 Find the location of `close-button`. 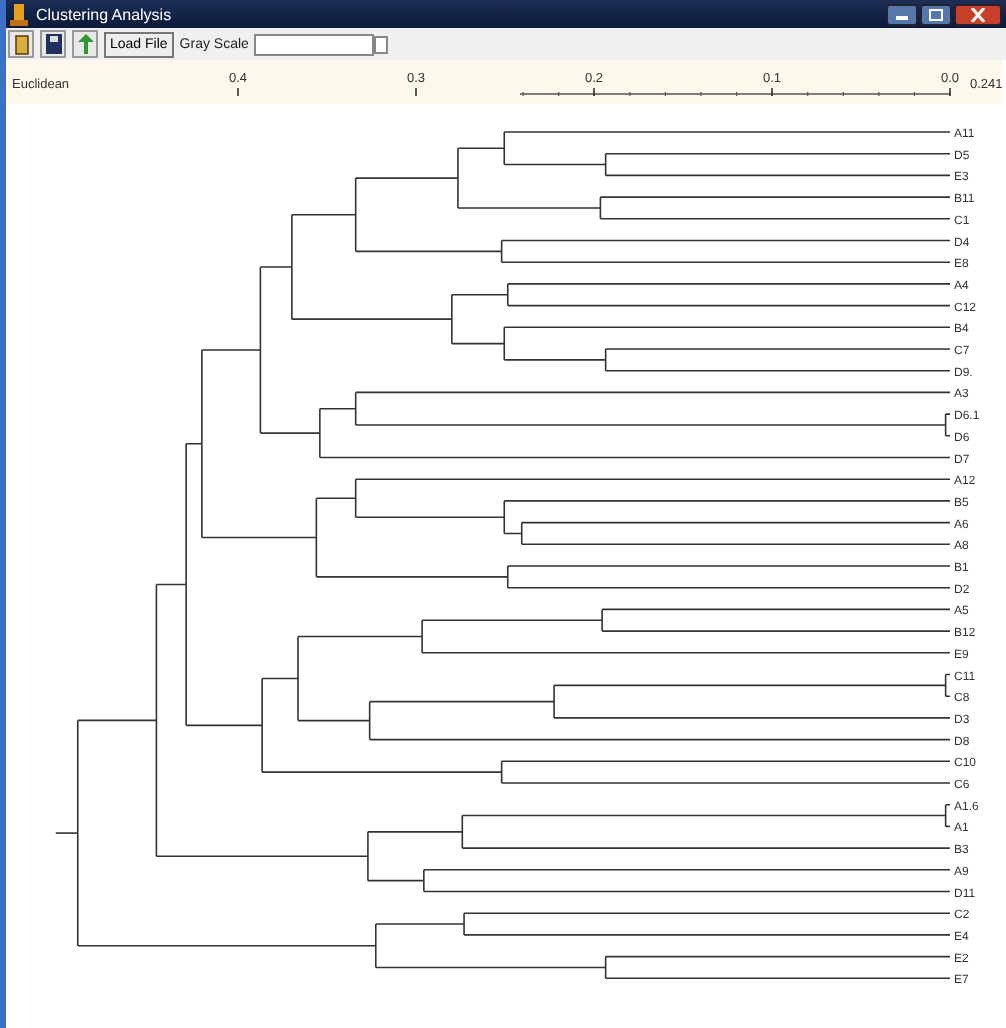

close-button is located at coordinates (978, 14).